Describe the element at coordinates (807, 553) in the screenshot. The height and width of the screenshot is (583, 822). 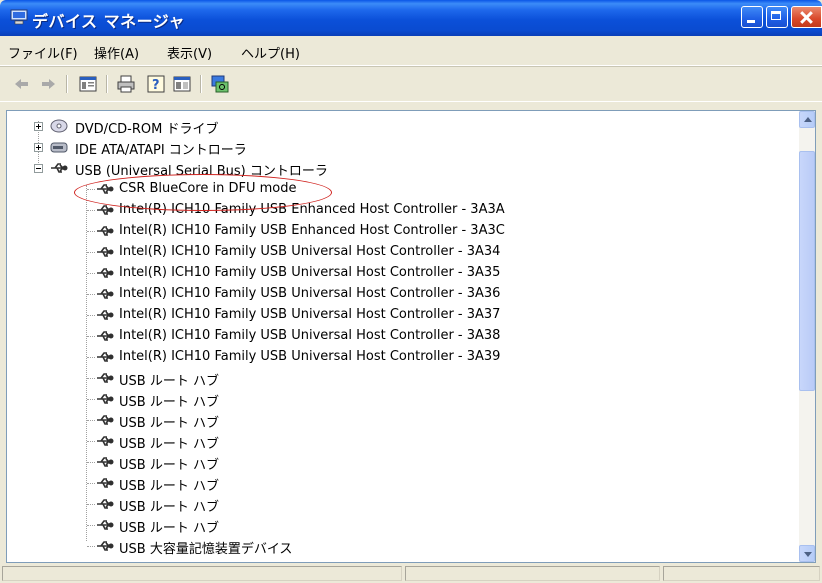
I see `scroll-down-button` at that location.